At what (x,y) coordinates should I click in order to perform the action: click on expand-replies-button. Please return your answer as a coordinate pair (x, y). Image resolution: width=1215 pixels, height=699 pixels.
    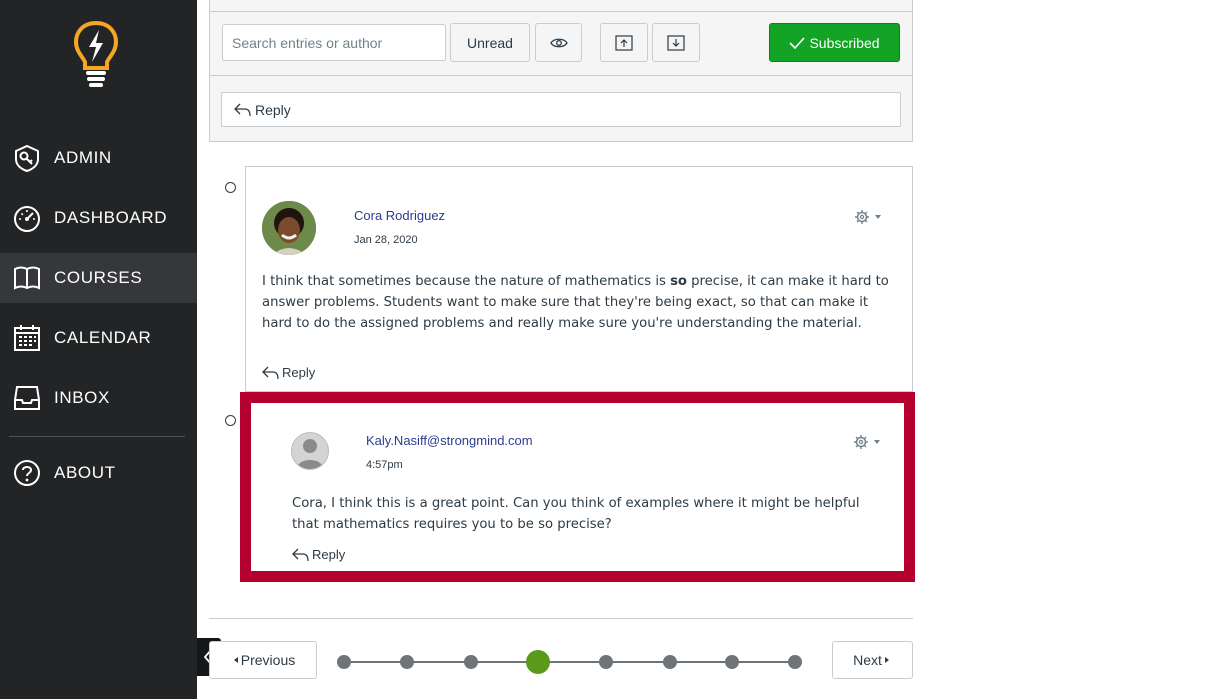
    Looking at the image, I should click on (676, 42).